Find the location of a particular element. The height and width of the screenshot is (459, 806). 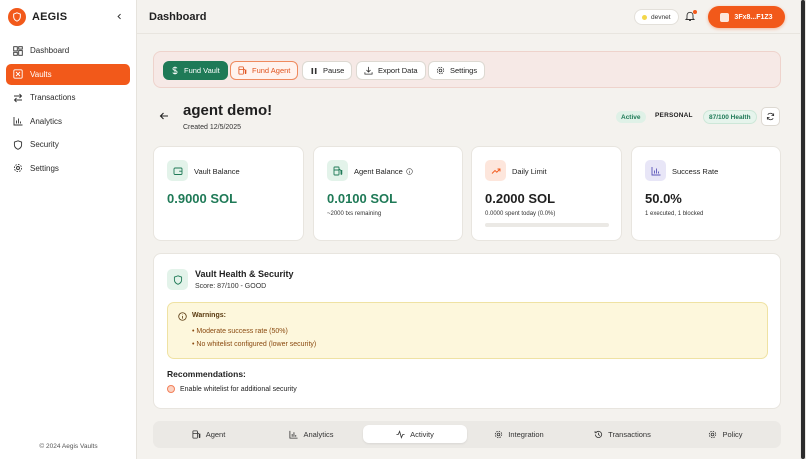

success-rate-sub: 1 executed, 1 blocked is located at coordinates (674, 214).